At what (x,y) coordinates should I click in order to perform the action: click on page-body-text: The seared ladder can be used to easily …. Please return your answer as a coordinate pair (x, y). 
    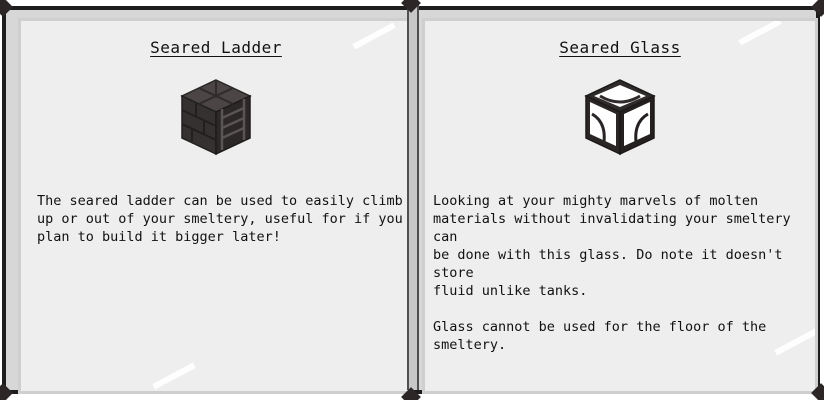
    Looking at the image, I should click on (220, 219).